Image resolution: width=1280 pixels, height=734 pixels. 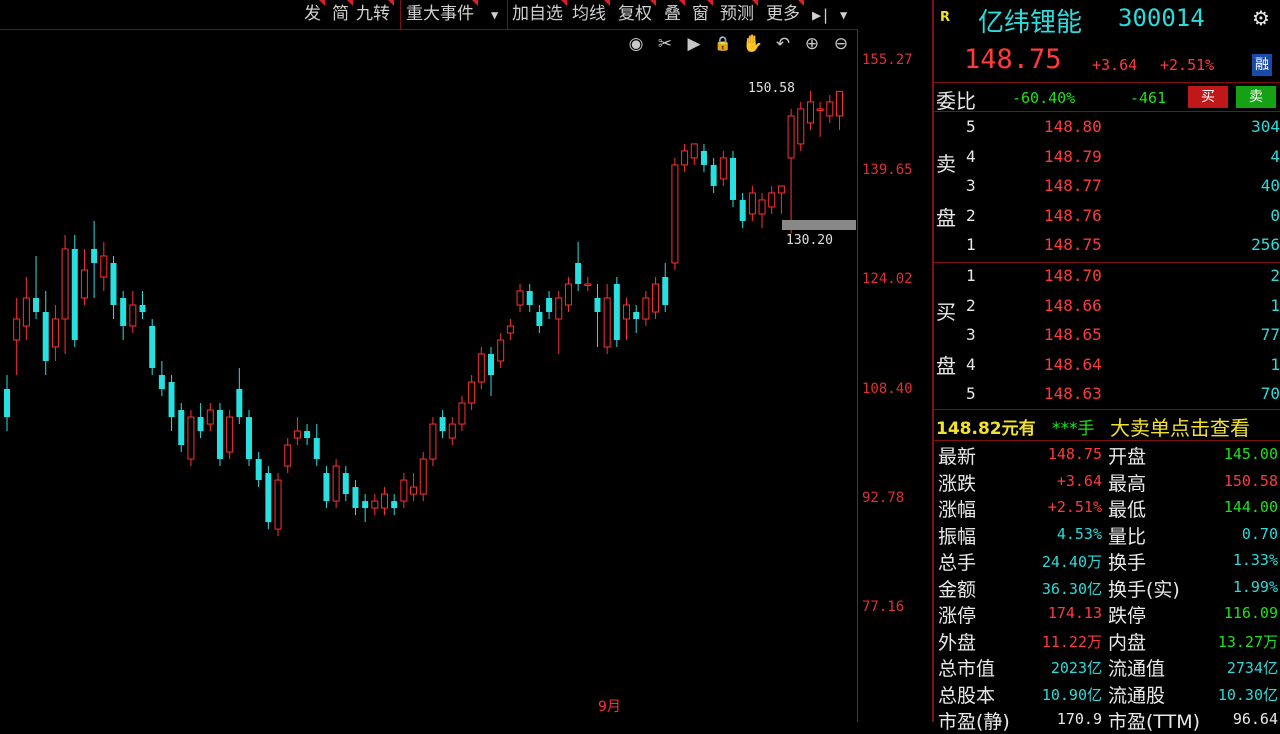 What do you see at coordinates (1107, 365) in the screenshot?
I see `bid-row: 4 148.64 1` at bounding box center [1107, 365].